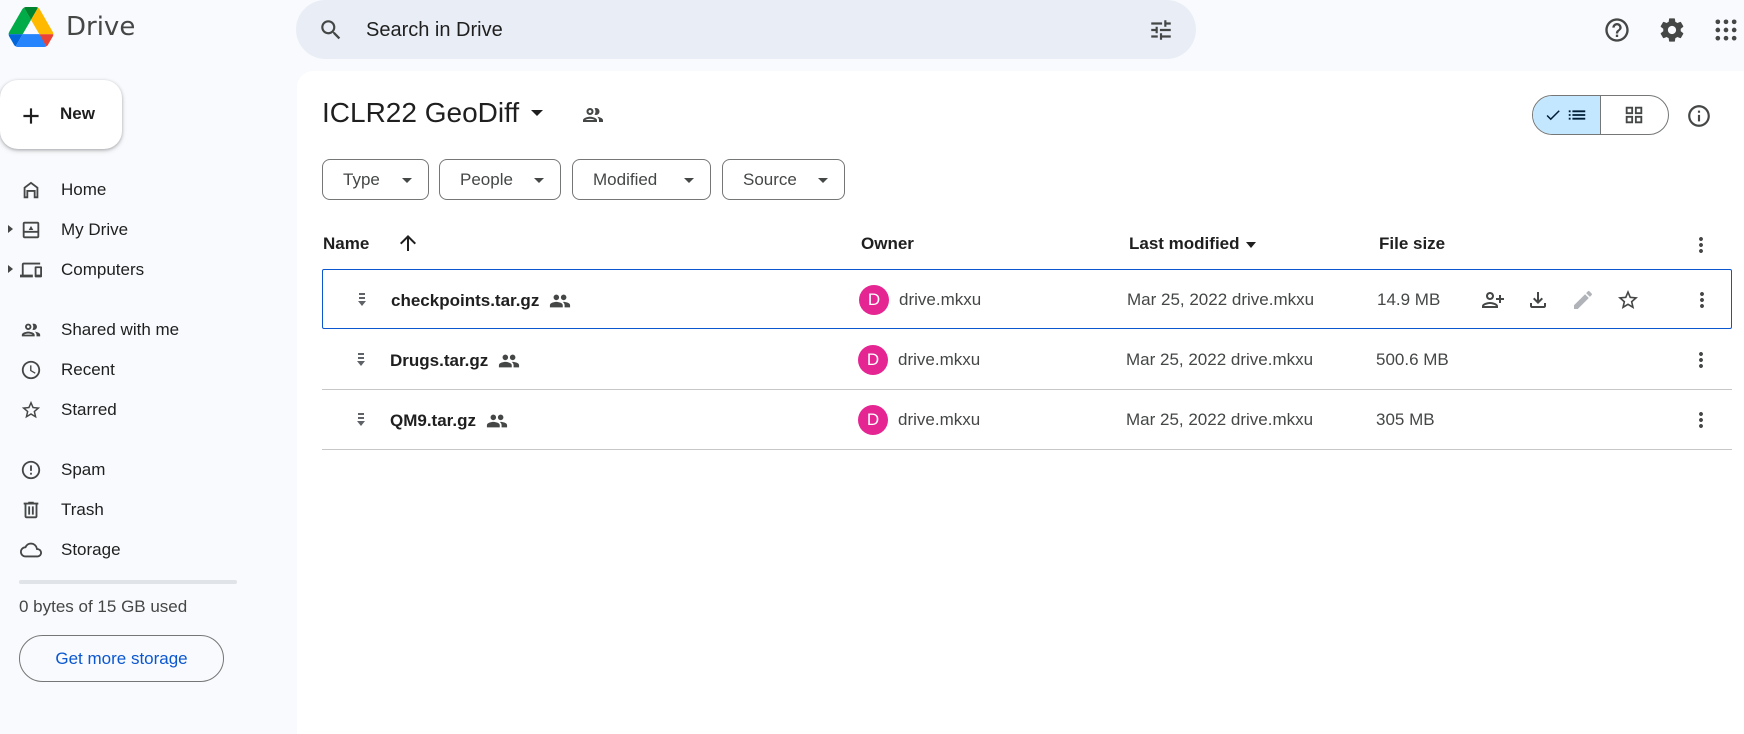 The width and height of the screenshot is (1744, 734). What do you see at coordinates (1412, 359) in the screenshot?
I see `file-size: 500.6 MB` at bounding box center [1412, 359].